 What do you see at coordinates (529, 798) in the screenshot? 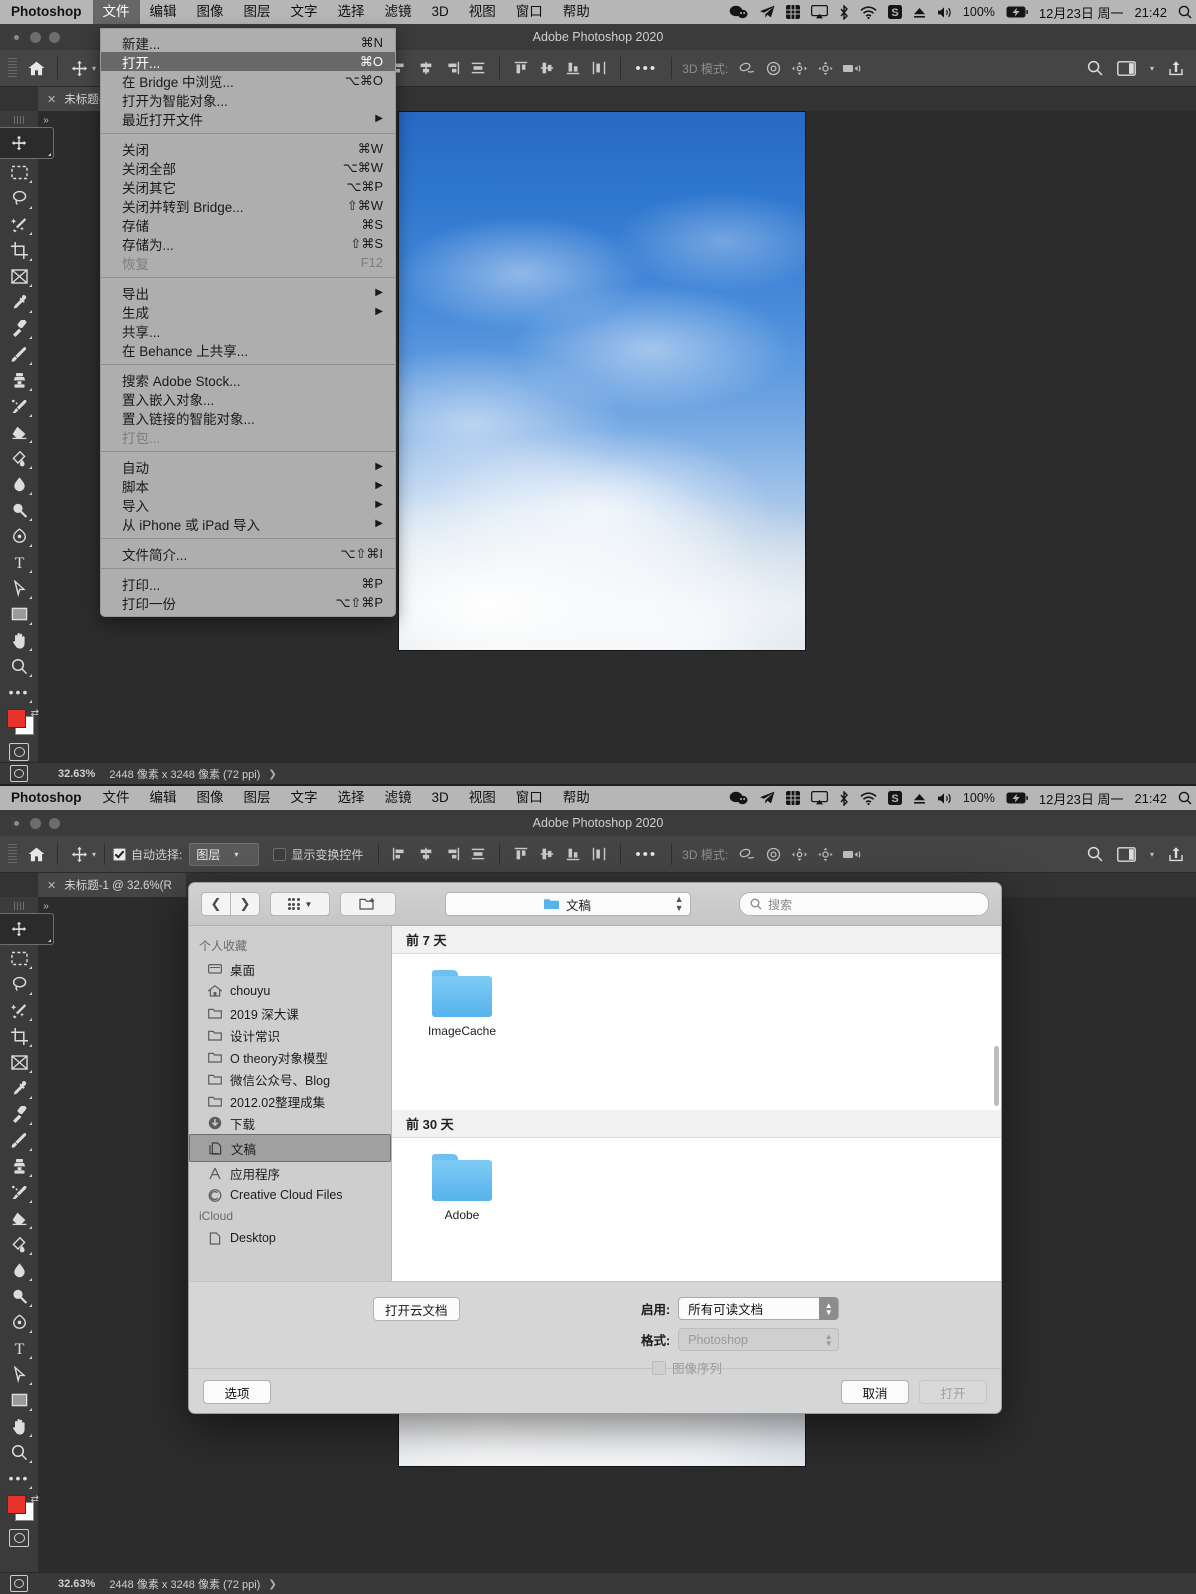
I see `menubar-item-window: 窗口` at bounding box center [529, 798].